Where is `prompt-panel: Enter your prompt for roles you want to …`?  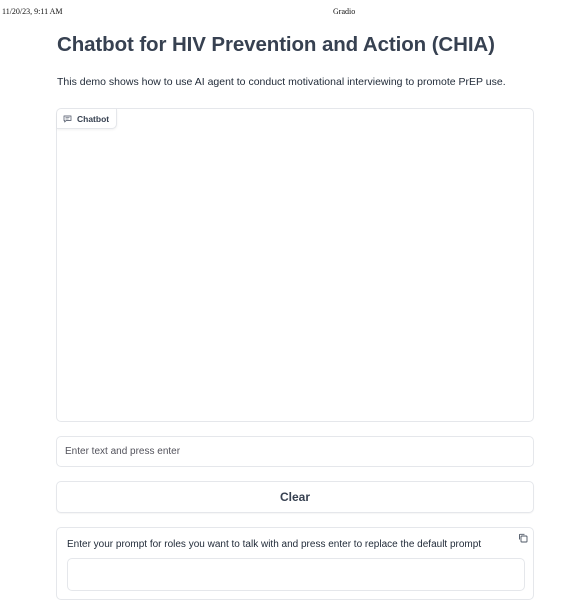
prompt-panel: Enter your prompt for roles you want to … is located at coordinates (295, 563).